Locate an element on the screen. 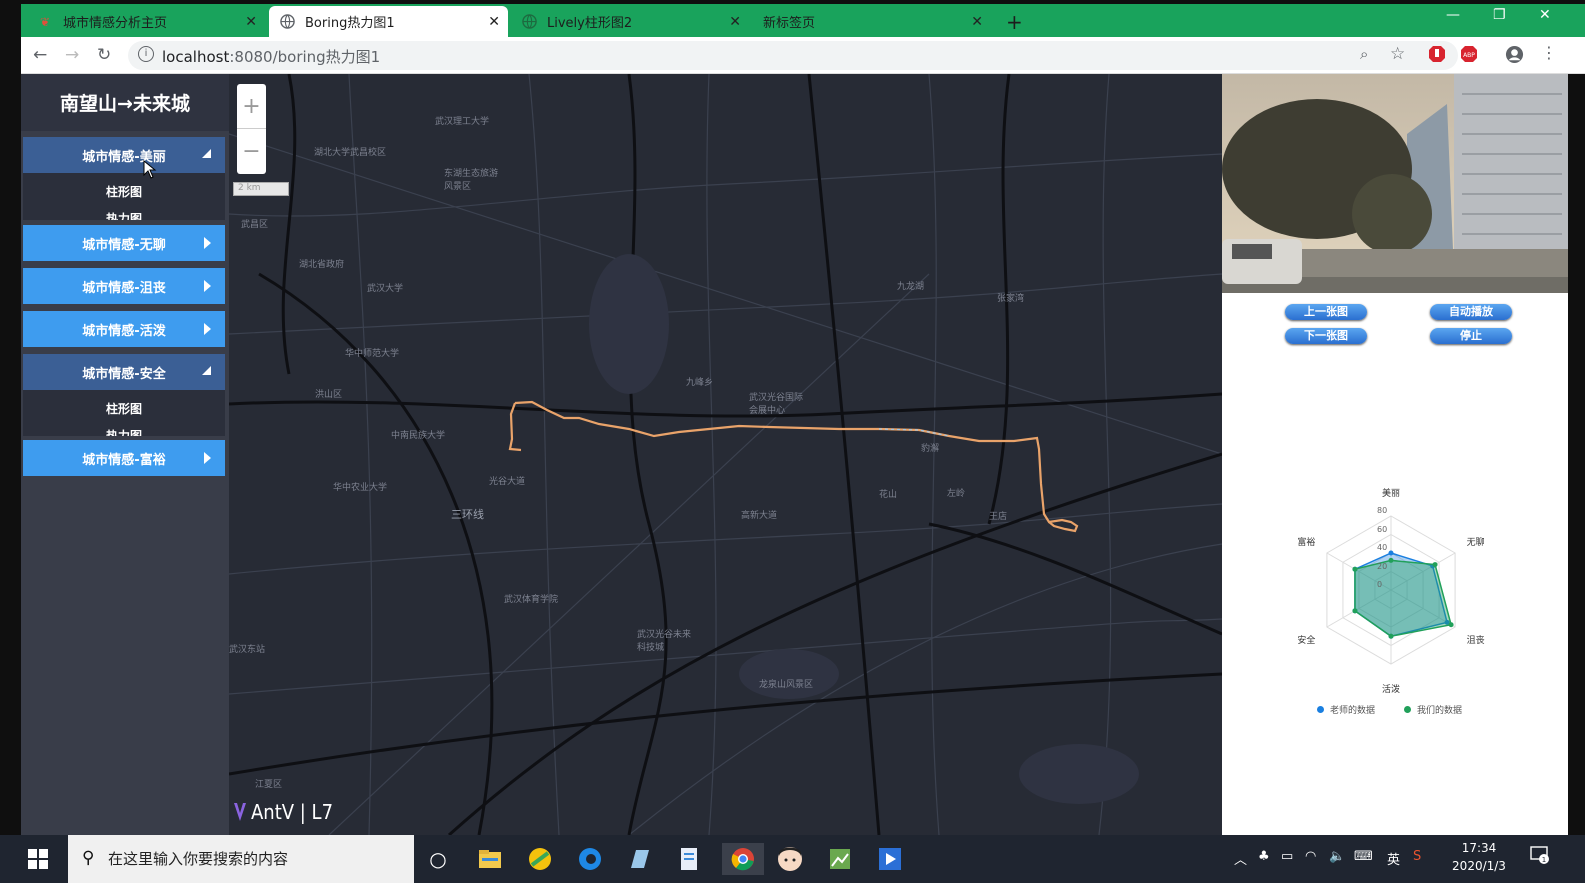  reload-icon: ↻ is located at coordinates (104, 55).